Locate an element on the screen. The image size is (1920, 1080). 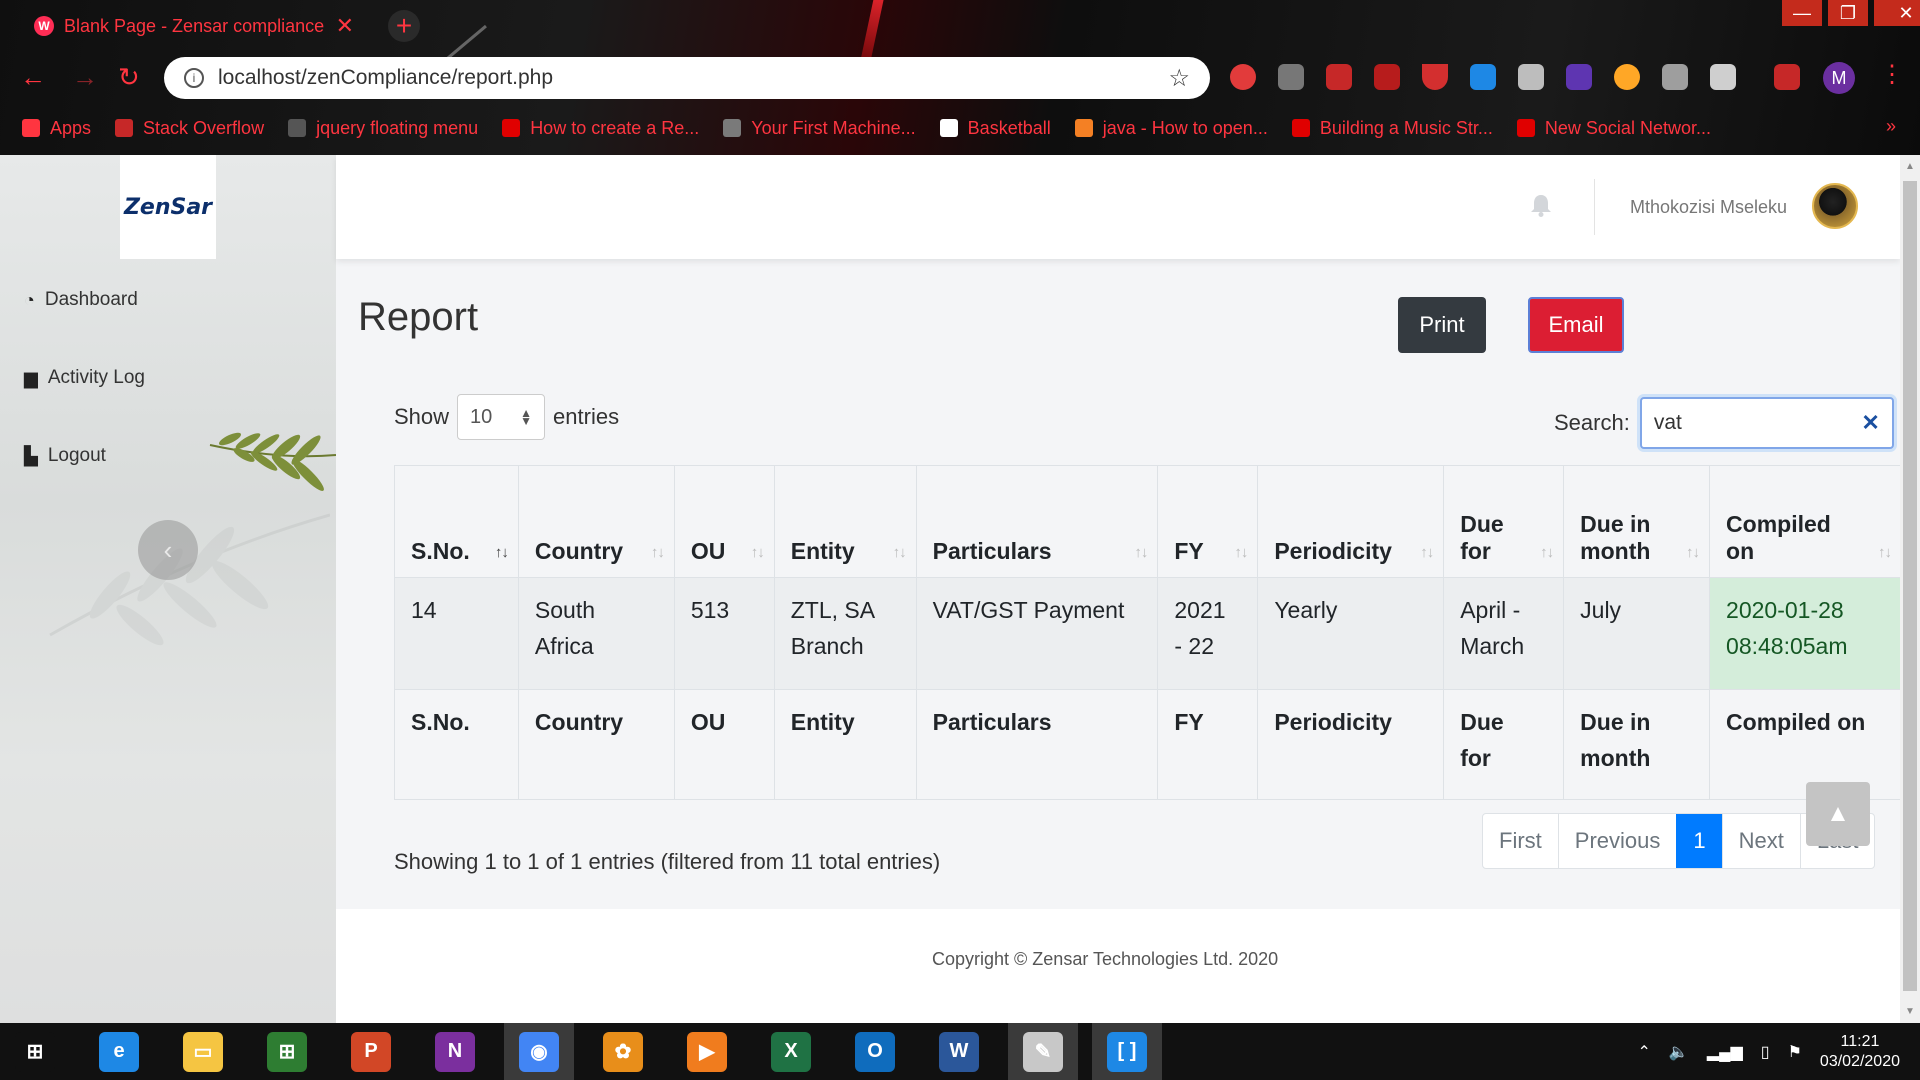
column-header-fy: FY ↑↓ is located at coordinates (1208, 521).